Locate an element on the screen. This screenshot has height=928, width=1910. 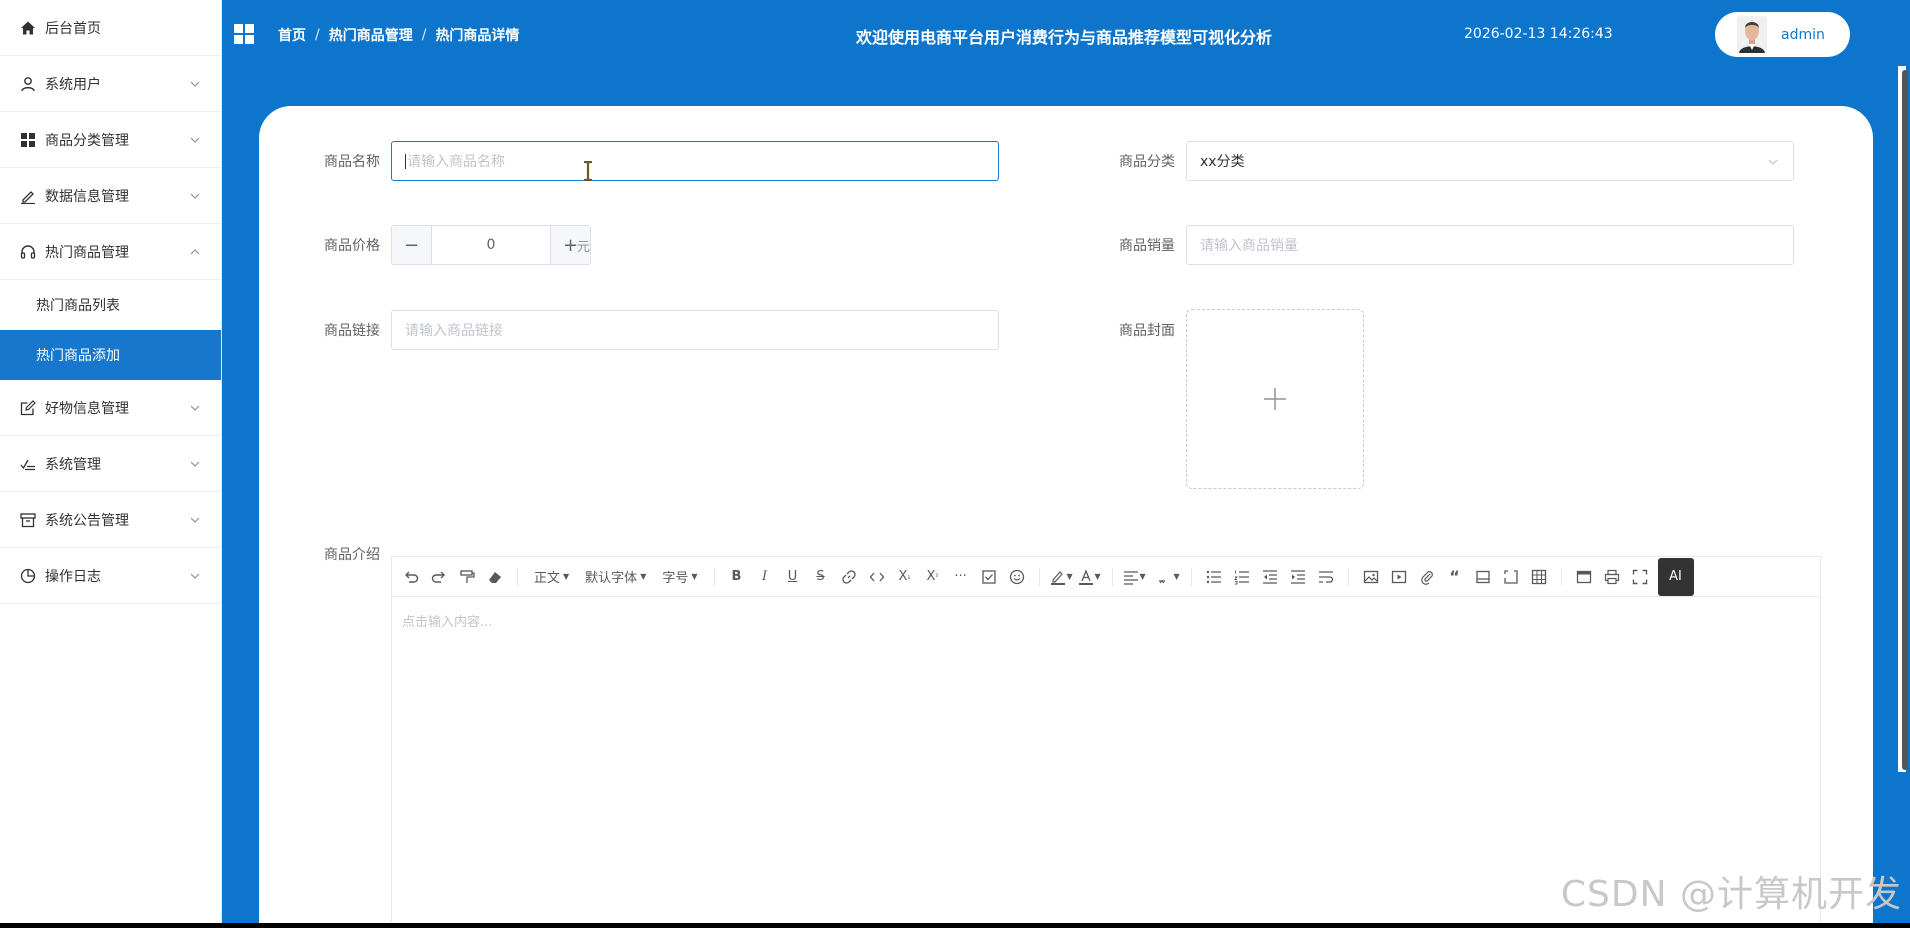
line-height-icon: ▼ is located at coordinates (1169, 577).